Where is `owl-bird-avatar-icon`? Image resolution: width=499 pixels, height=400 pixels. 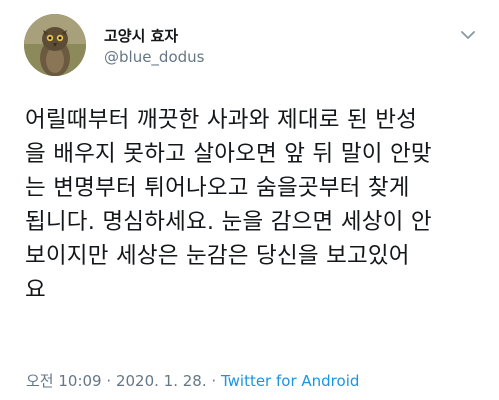
owl-bird-avatar-icon is located at coordinates (55, 45).